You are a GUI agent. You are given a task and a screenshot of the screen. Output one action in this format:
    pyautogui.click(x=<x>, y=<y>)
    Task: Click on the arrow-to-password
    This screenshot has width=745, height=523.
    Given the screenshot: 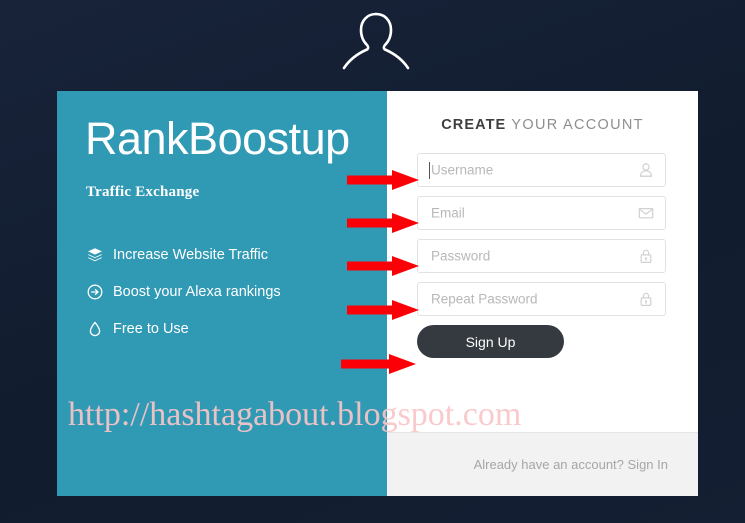 What is the action you would take?
    pyautogui.click(x=383, y=266)
    